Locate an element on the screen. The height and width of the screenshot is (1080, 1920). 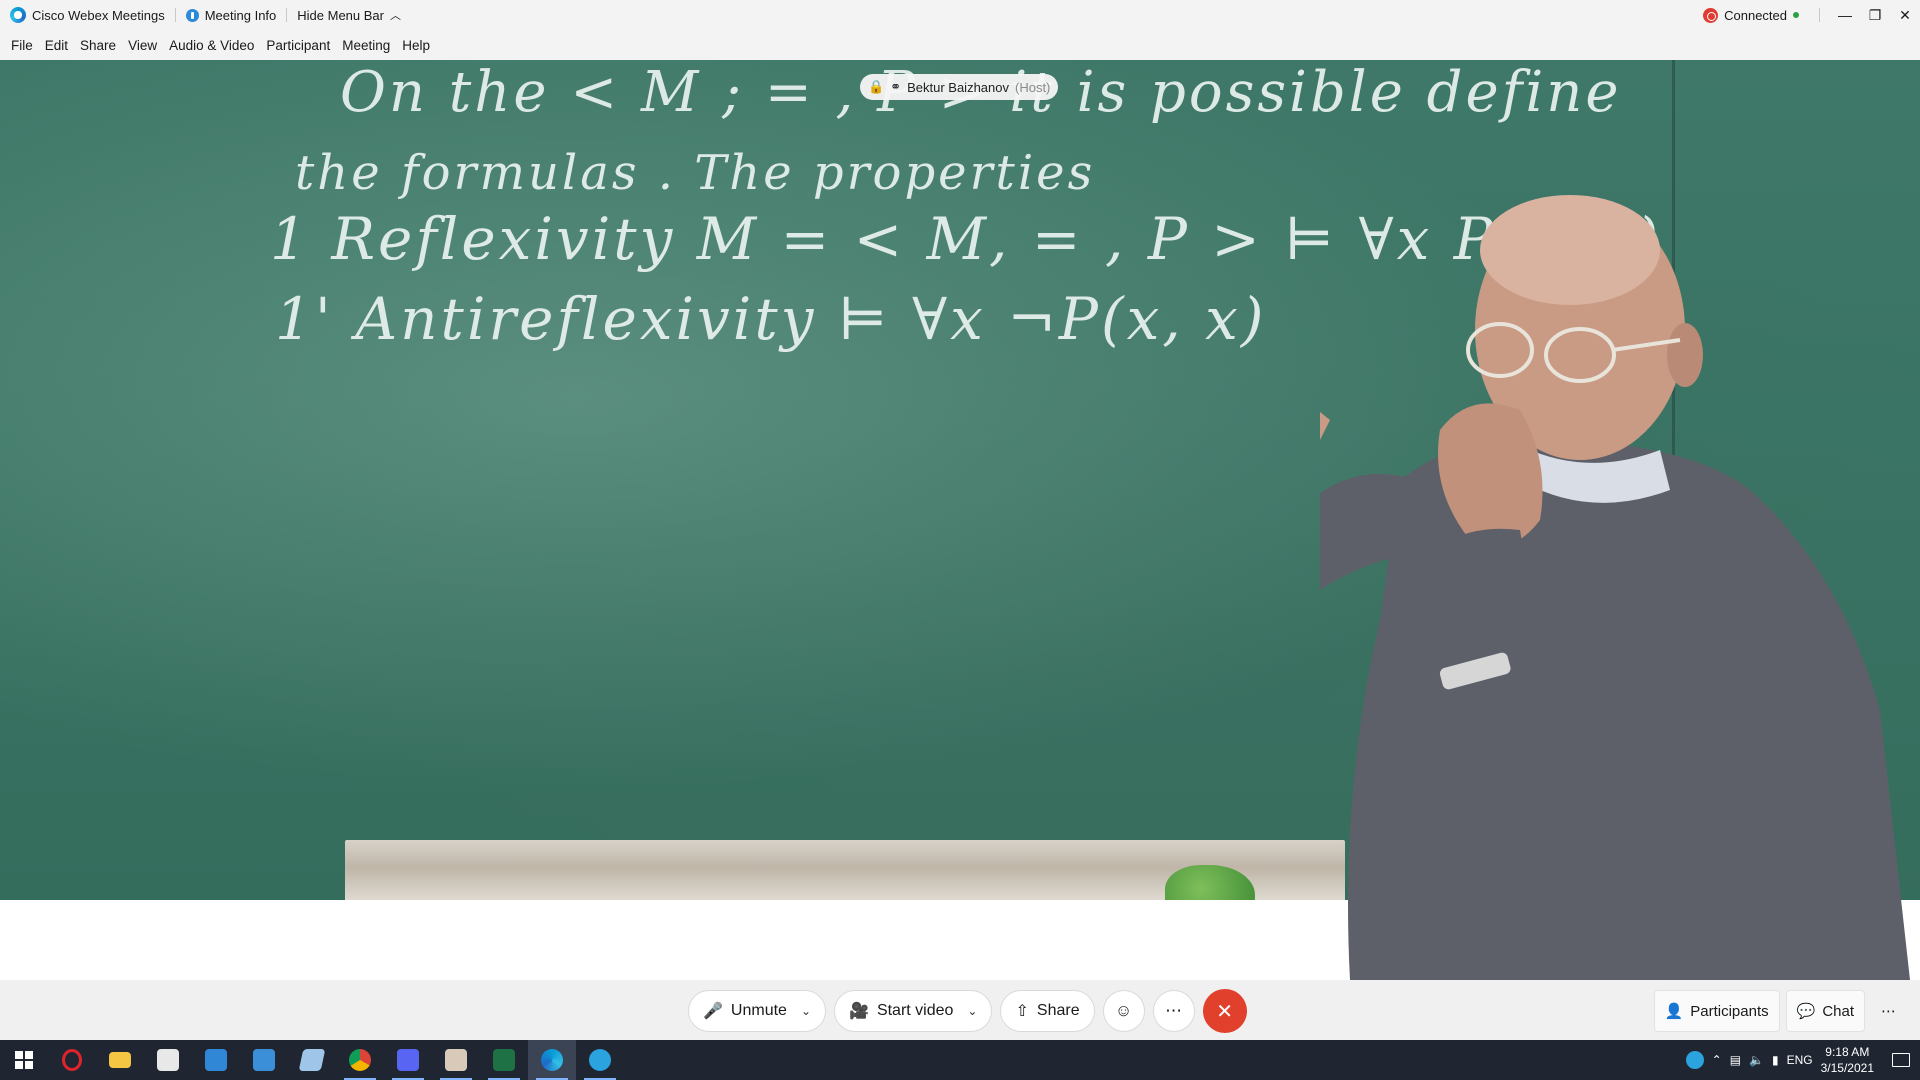
share-icon: ⇧ is located at coordinates (1022, 1011).